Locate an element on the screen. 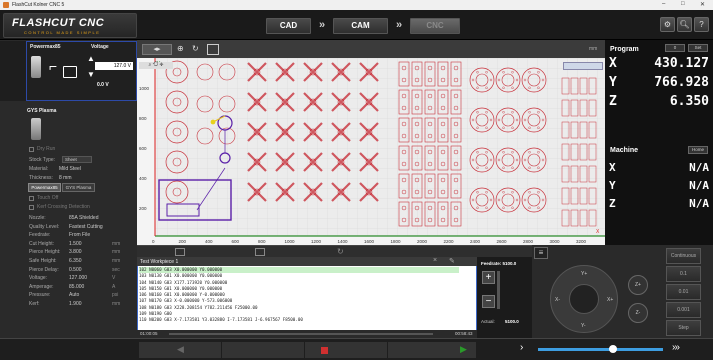  stock-type-select: Sheet is located at coordinates (77, 159).